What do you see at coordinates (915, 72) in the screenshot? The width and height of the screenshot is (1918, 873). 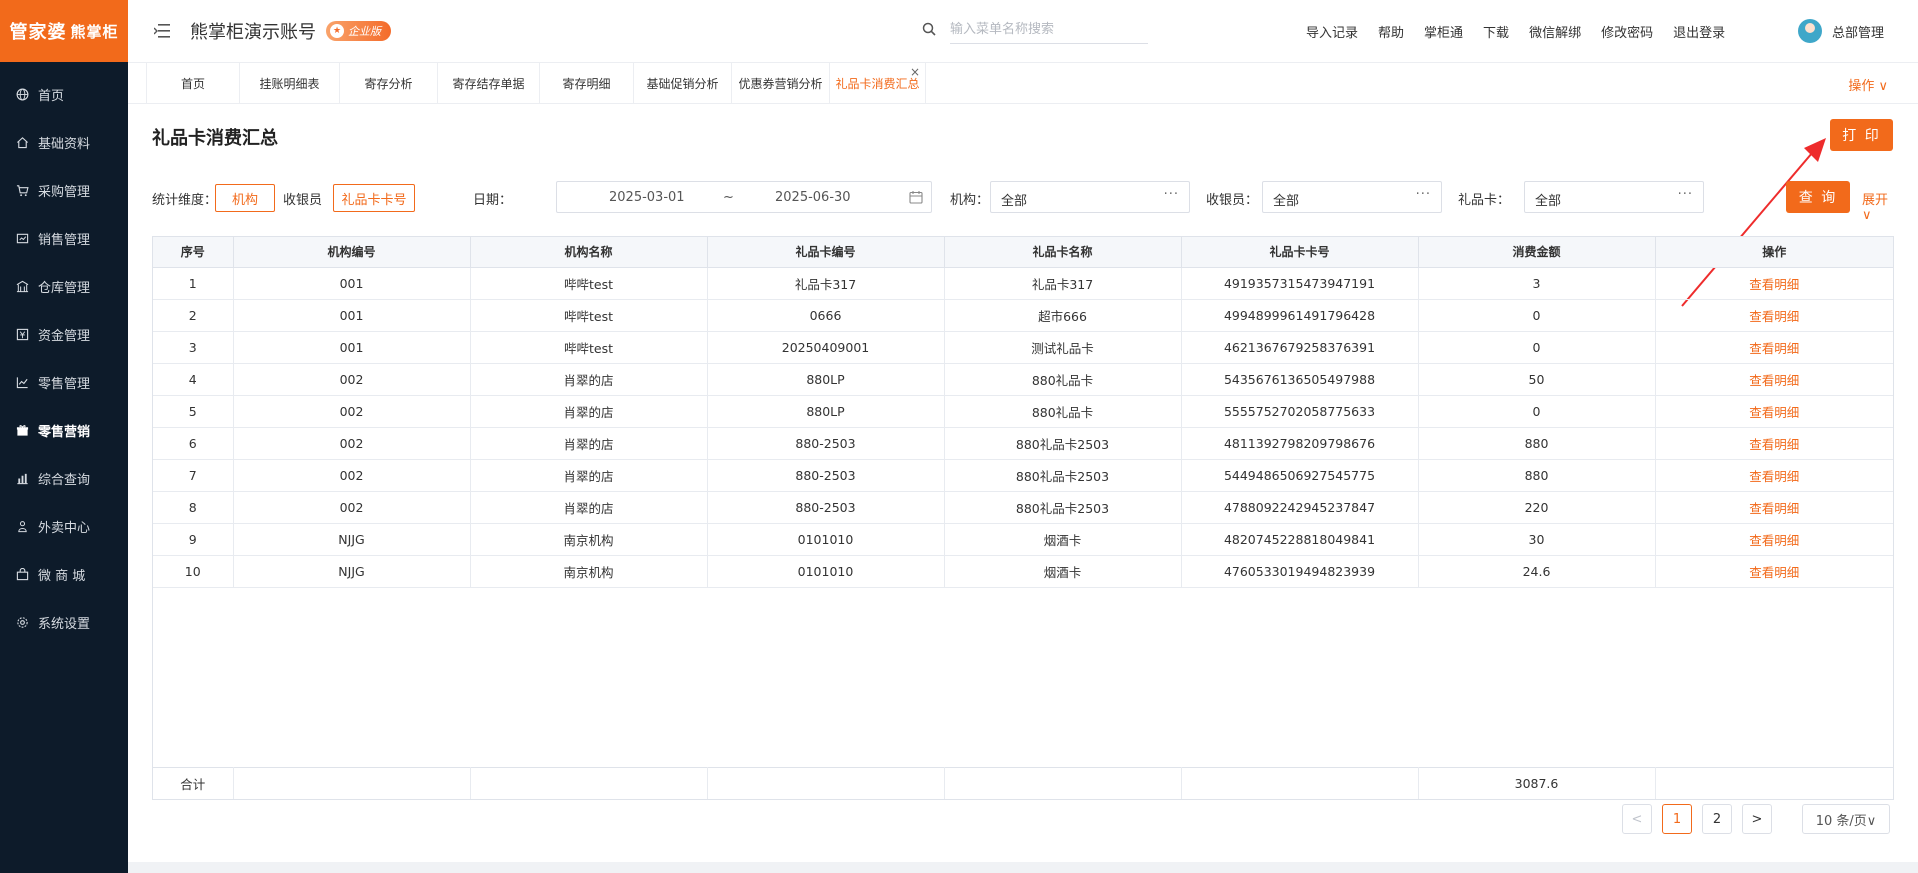 I see `close-icon: ×` at bounding box center [915, 72].